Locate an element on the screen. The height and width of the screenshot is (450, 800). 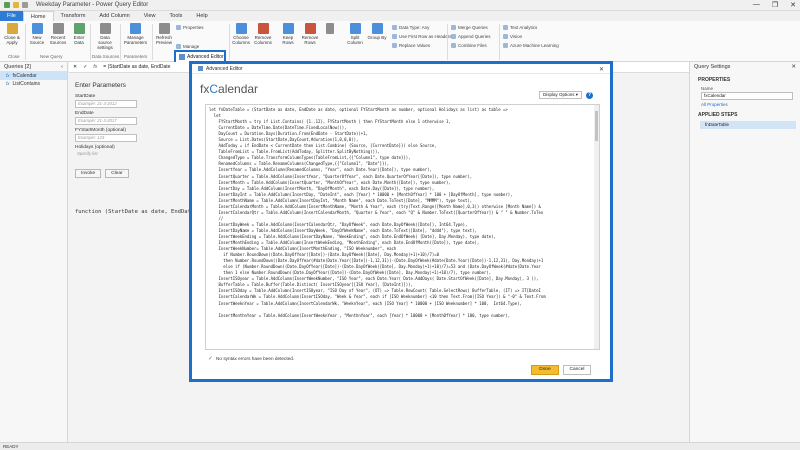
close-window-button: ✕ is located at coordinates (793, 5).